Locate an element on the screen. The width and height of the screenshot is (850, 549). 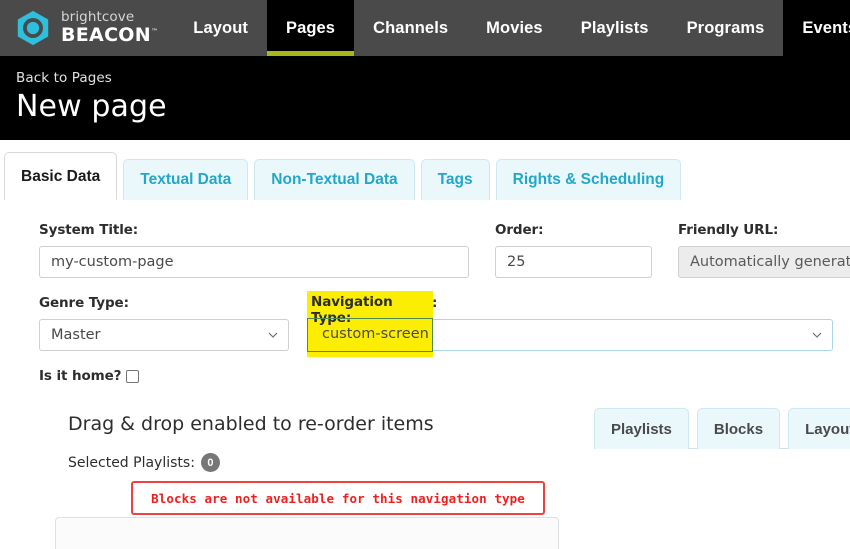
tab-textual-data: Textual Data is located at coordinates (186, 179).